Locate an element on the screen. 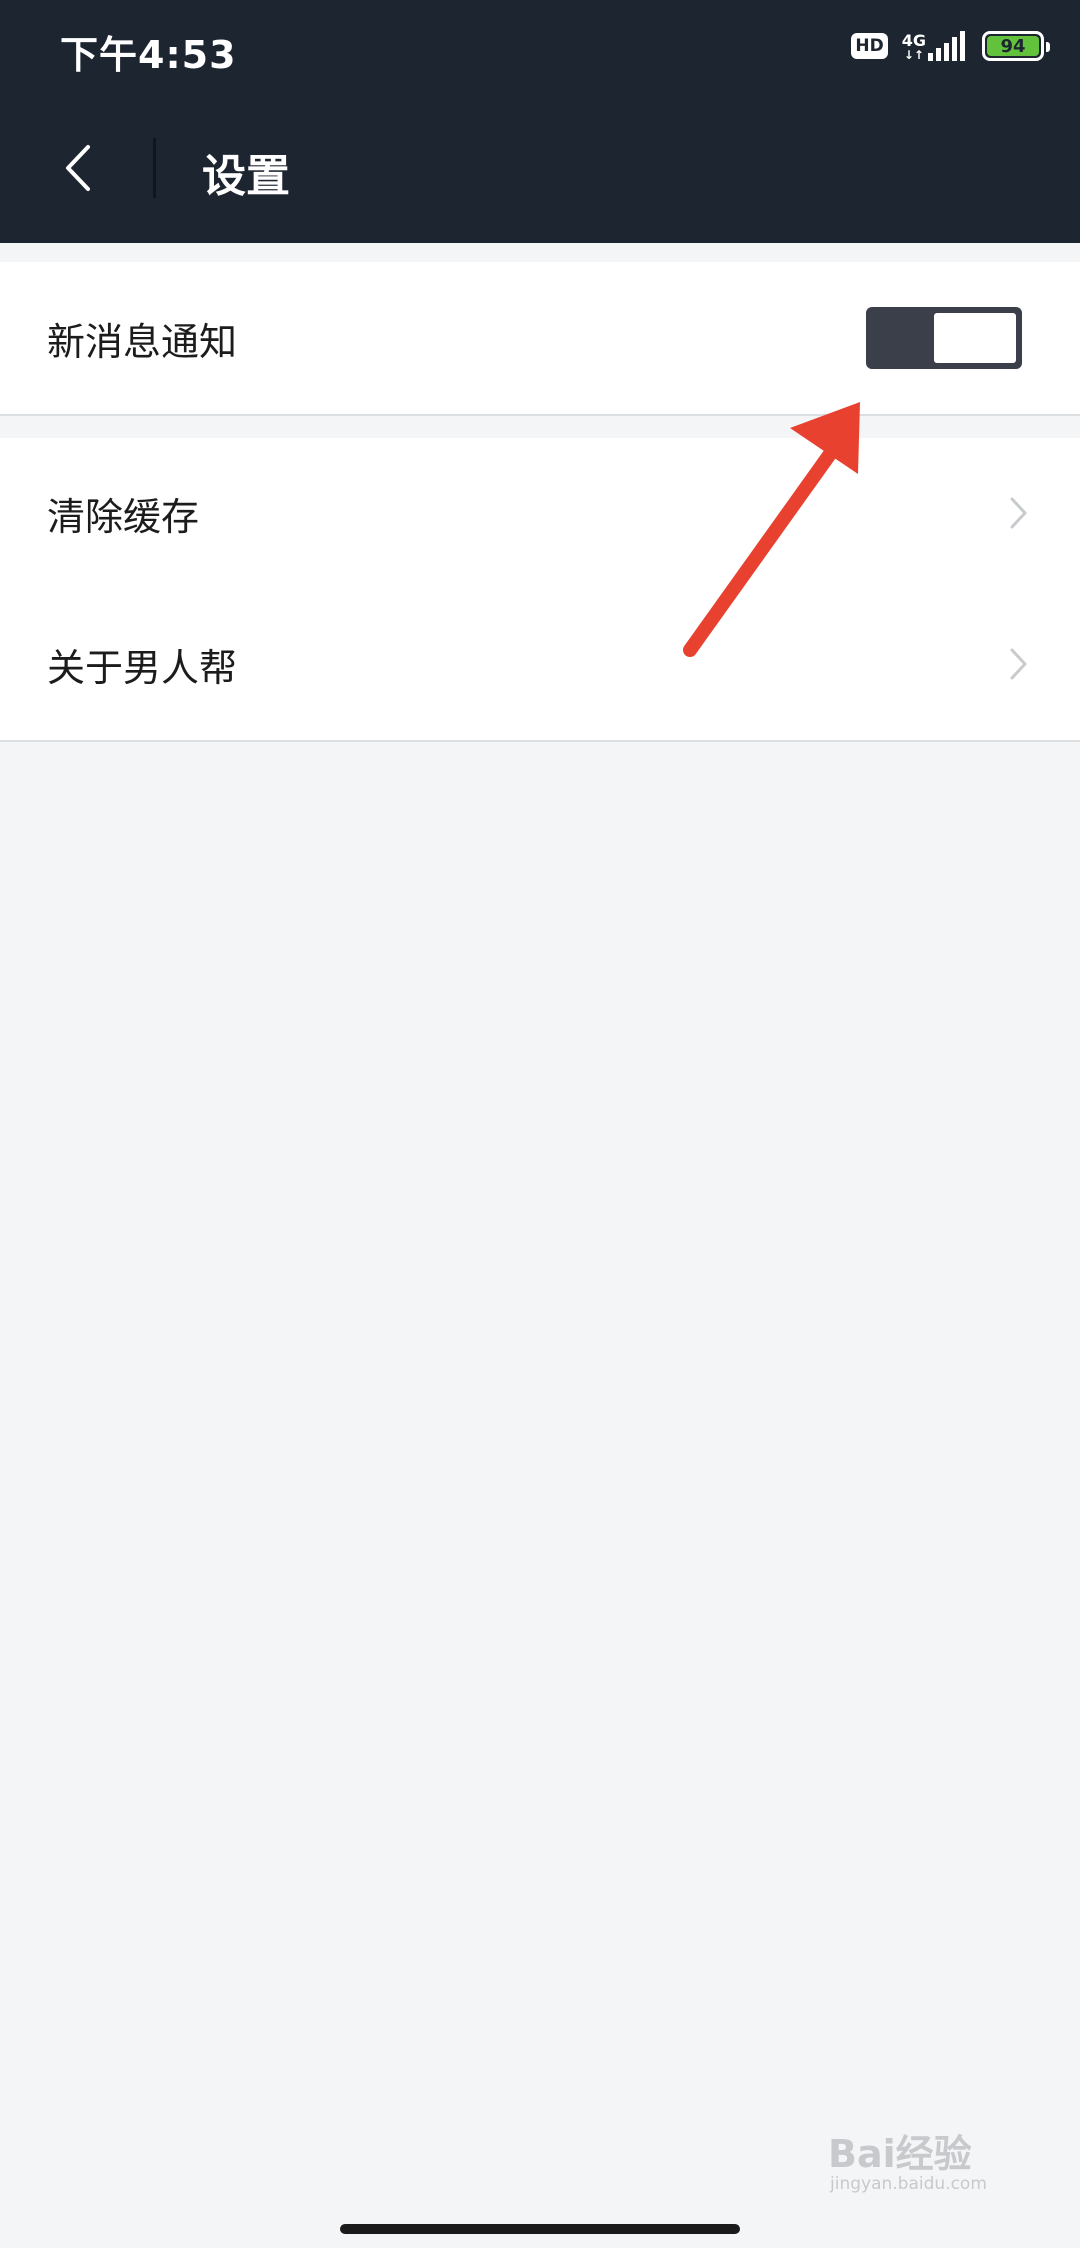 This screenshot has width=1080, height=2248. nav-divider is located at coordinates (154, 168).